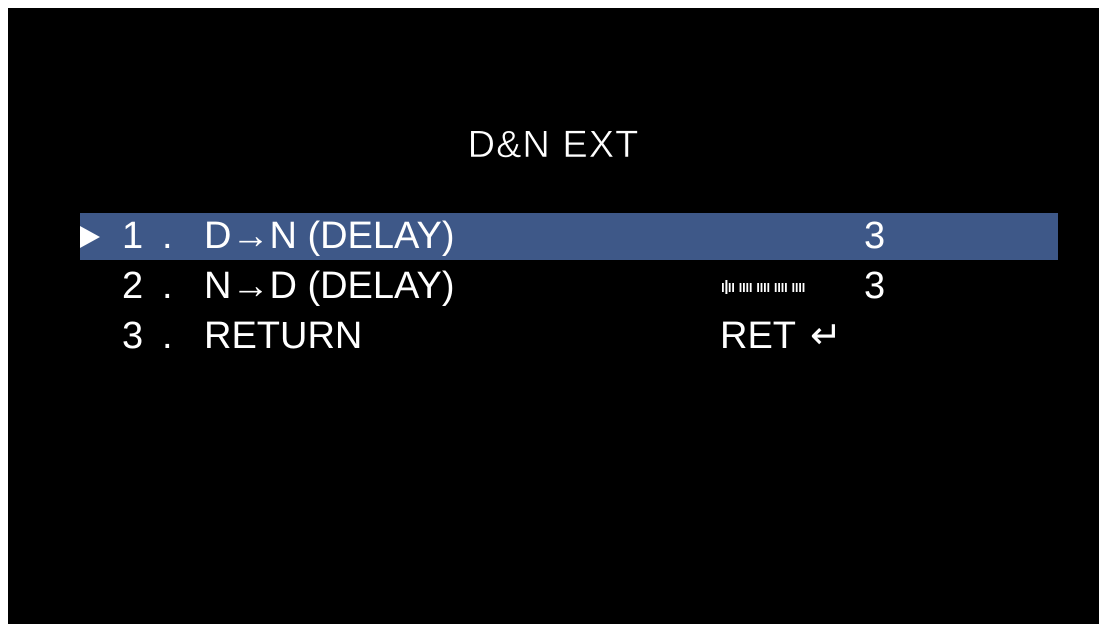 The height and width of the screenshot is (624, 1099). What do you see at coordinates (283, 336) in the screenshot?
I see `menu-item-label: RETURN` at bounding box center [283, 336].